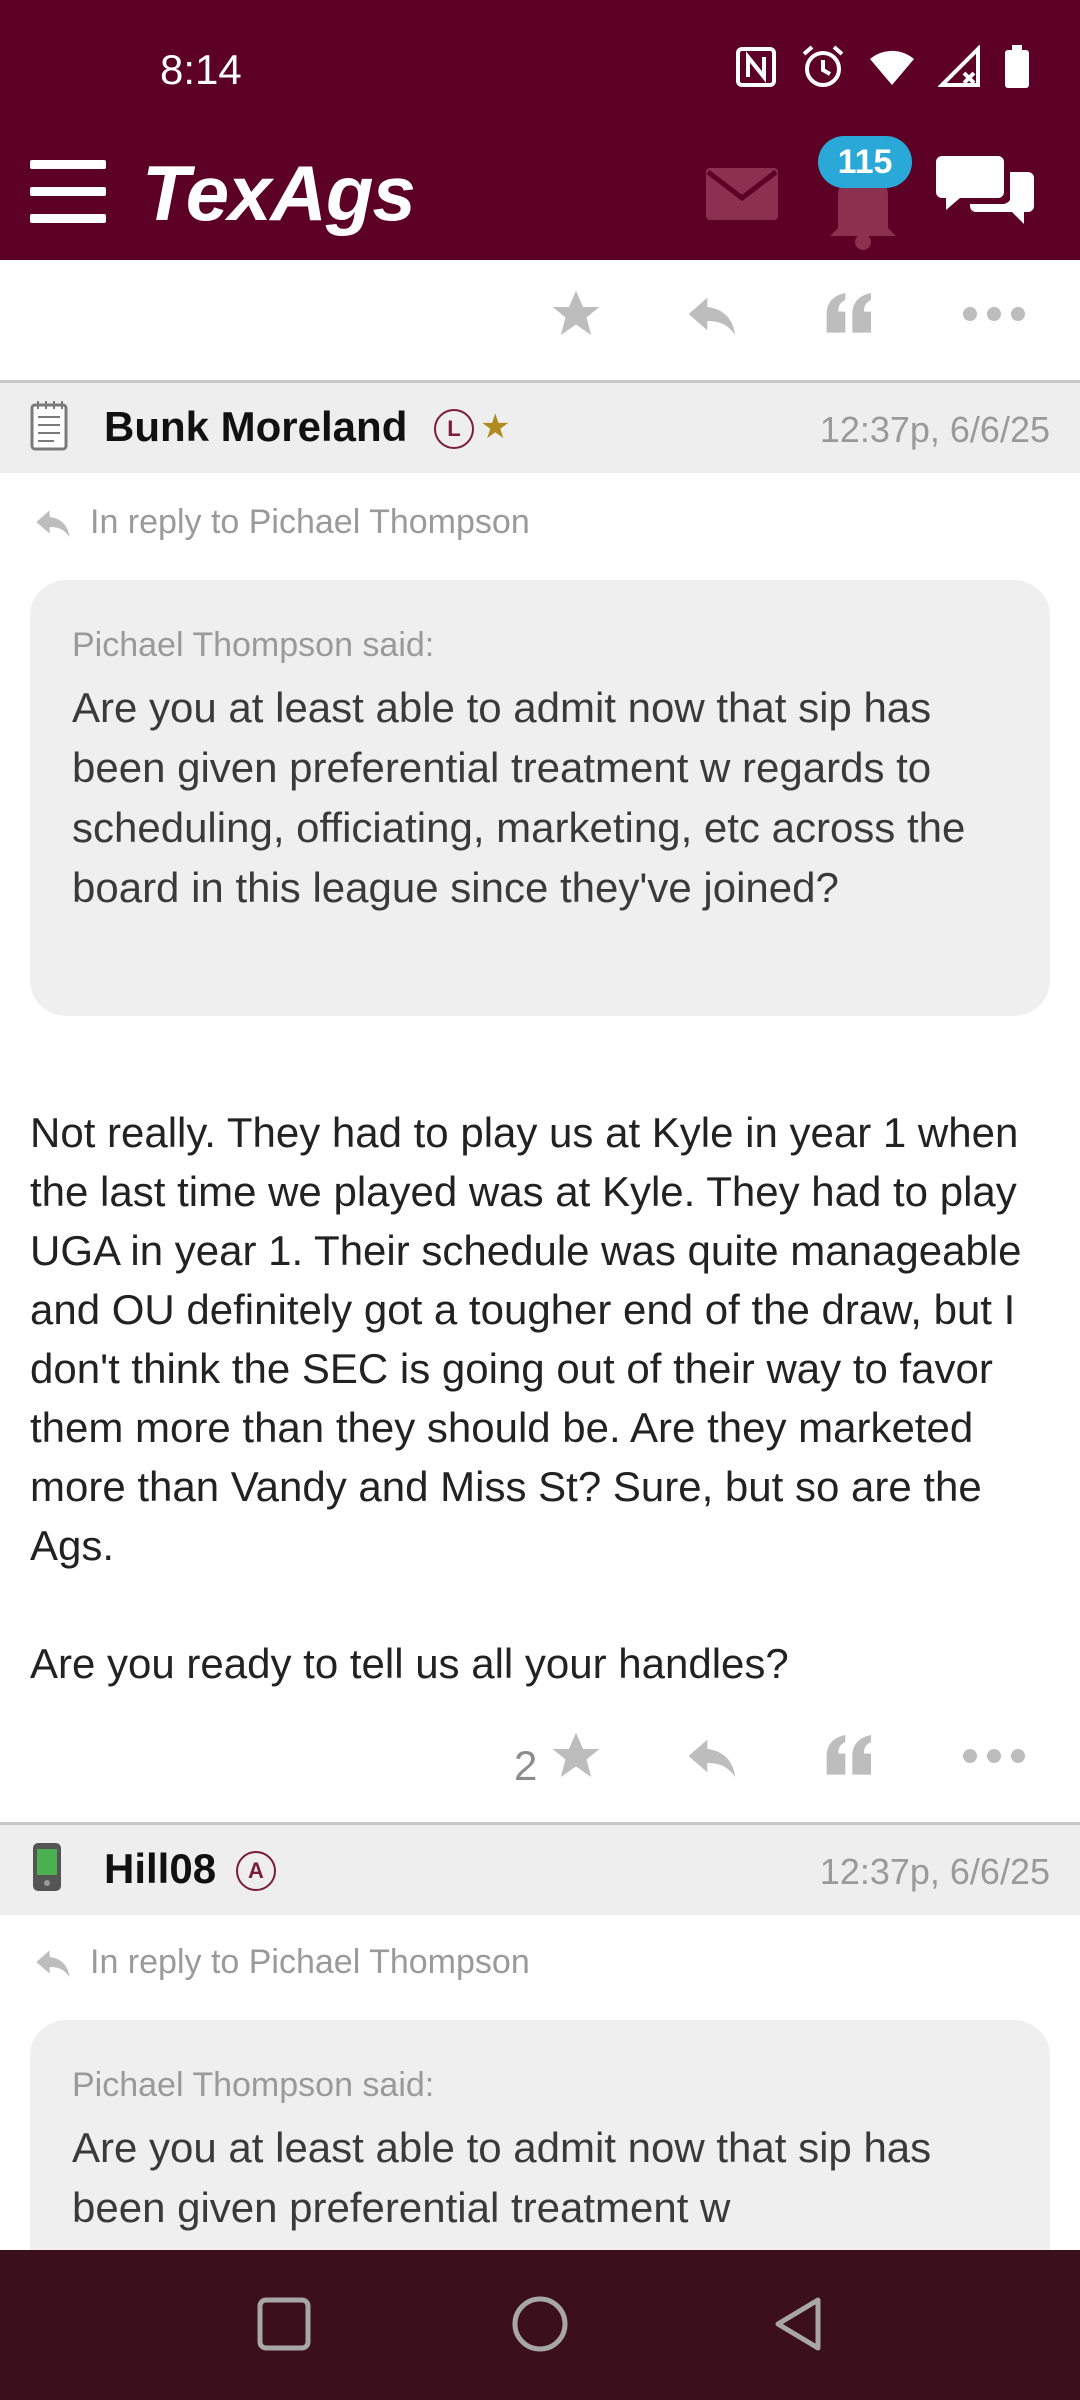  I want to click on system-navigation-bar, so click(540, 2325).